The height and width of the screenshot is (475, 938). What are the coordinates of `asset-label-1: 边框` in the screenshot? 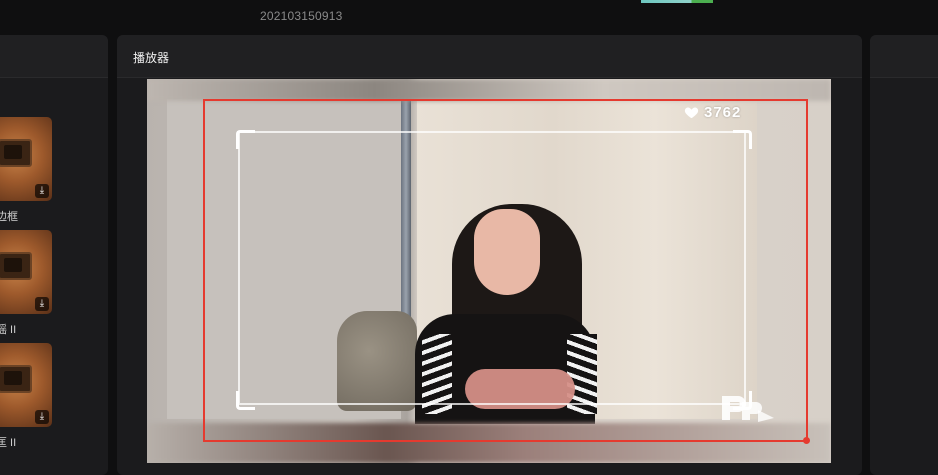 It's located at (9, 217).